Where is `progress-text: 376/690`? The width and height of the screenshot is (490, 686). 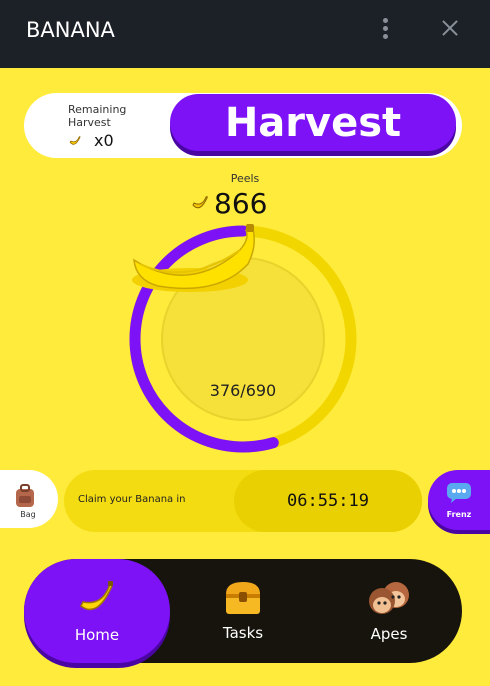
progress-text: 376/690 is located at coordinates (243, 390).